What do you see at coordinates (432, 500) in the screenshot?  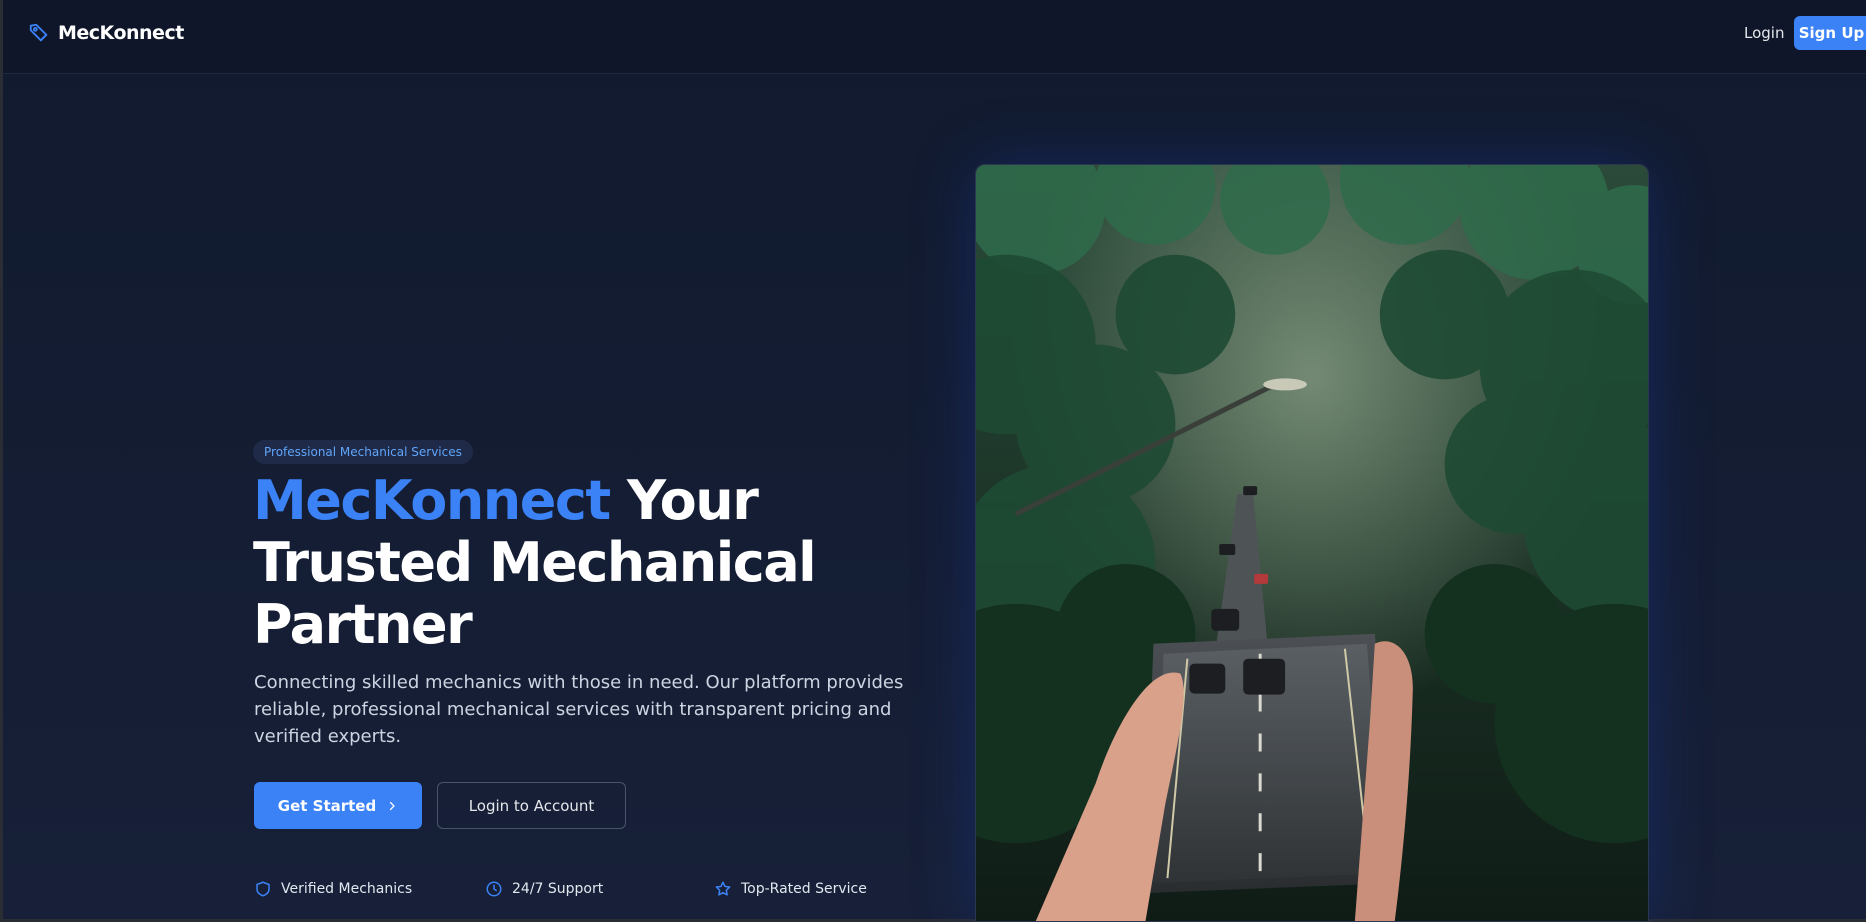 I see `hero-title-accent: MecKonnect` at bounding box center [432, 500].